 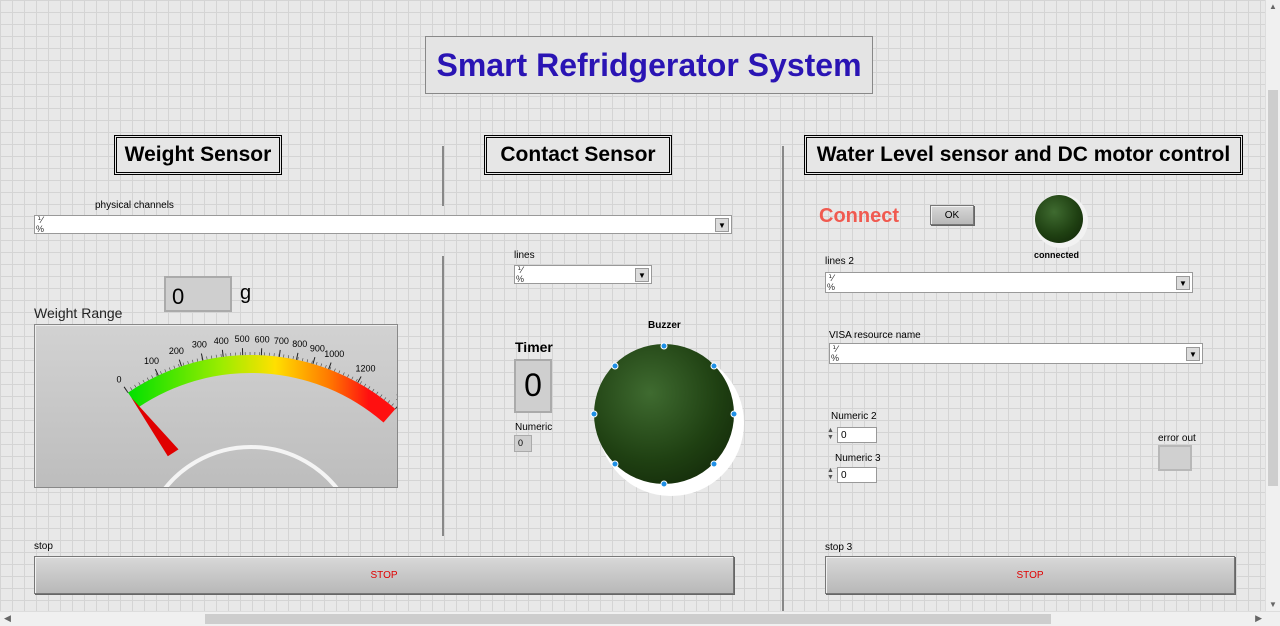 I want to click on scroll-left-icon: ◀, so click(x=7, y=618).